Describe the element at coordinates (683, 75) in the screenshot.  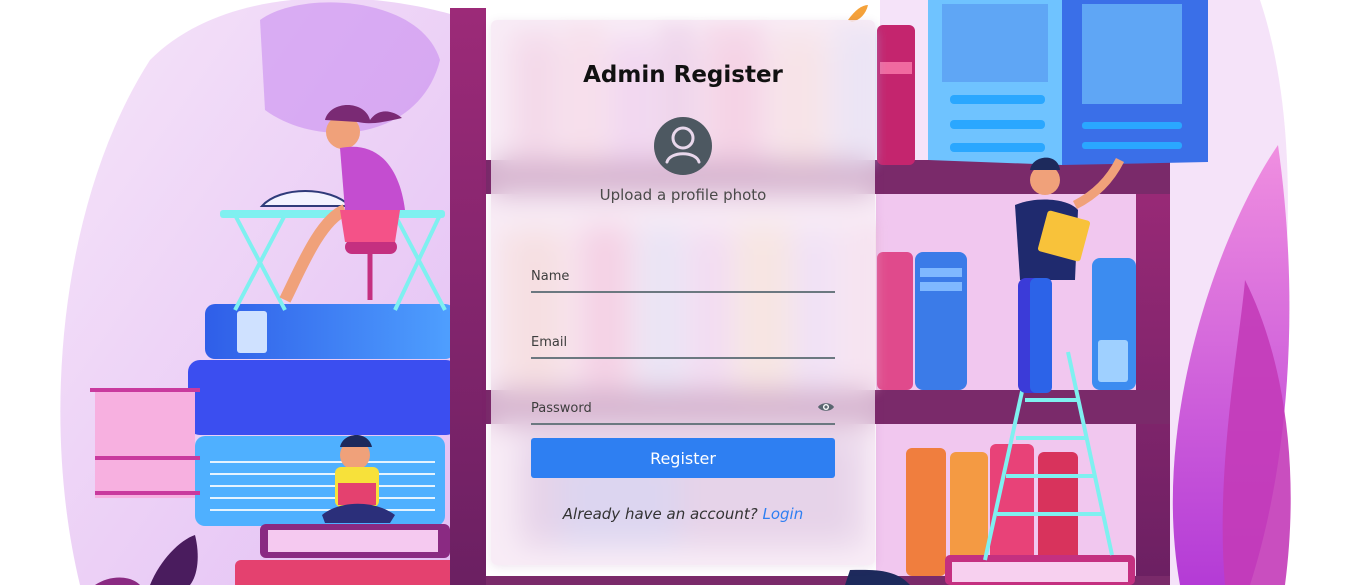
I see `page-title: Admin Register` at that location.